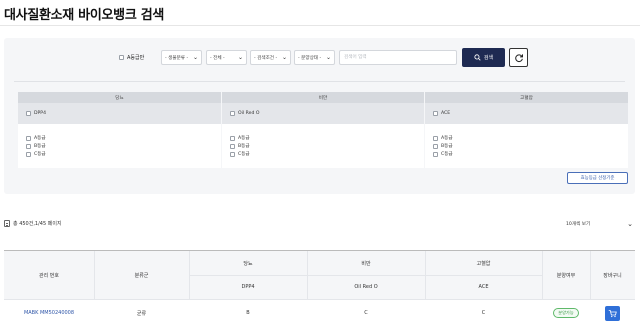 This screenshot has width=640, height=325. I want to click on category-header-diabetes: 당뇨, so click(119, 97).